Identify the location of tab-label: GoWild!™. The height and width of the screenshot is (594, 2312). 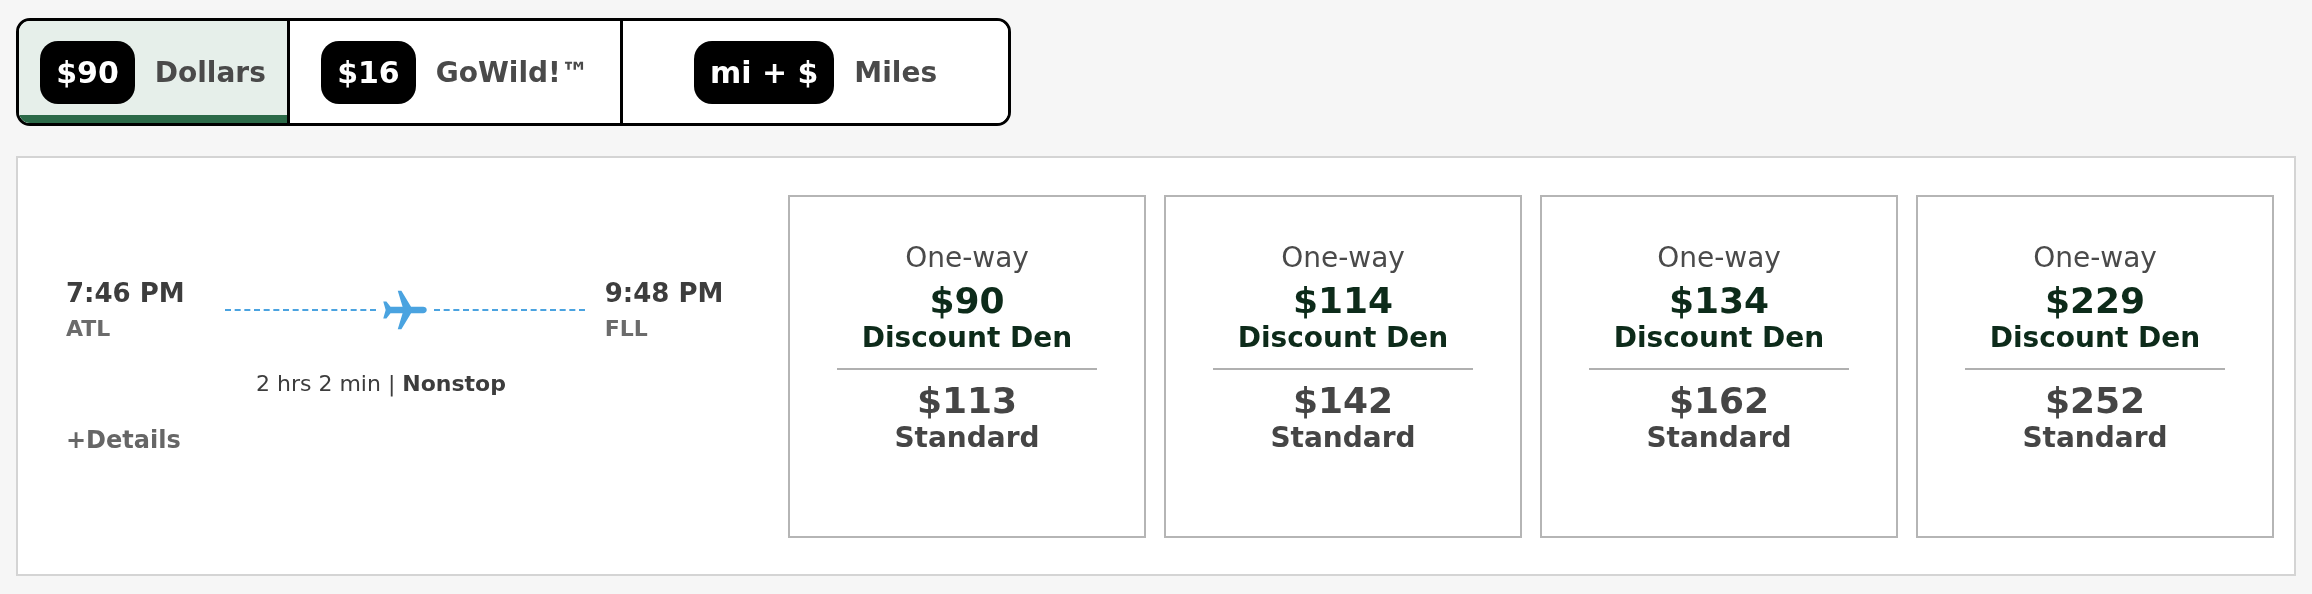
(512, 72).